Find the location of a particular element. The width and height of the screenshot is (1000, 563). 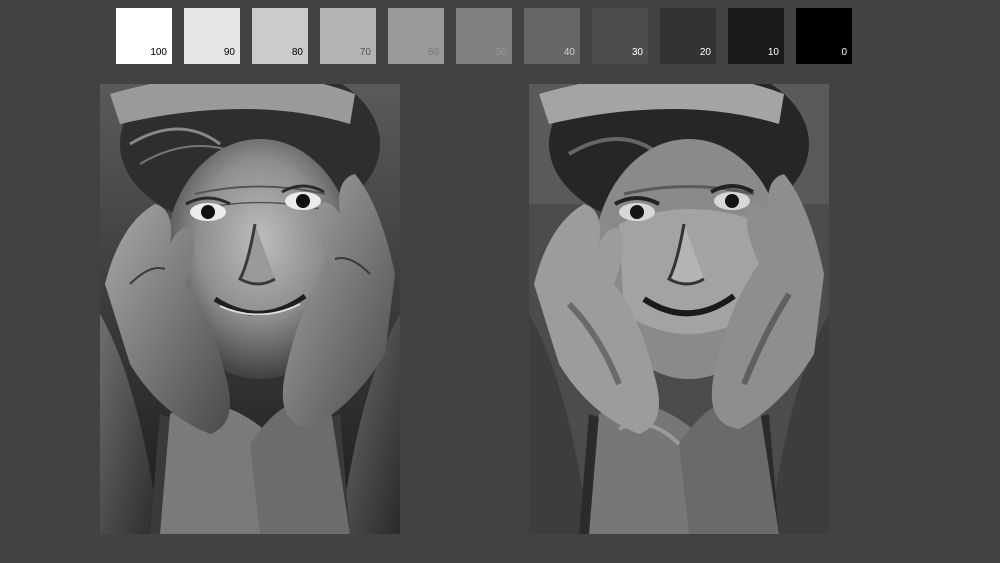

value-swatch-0: 0 is located at coordinates (824, 36).